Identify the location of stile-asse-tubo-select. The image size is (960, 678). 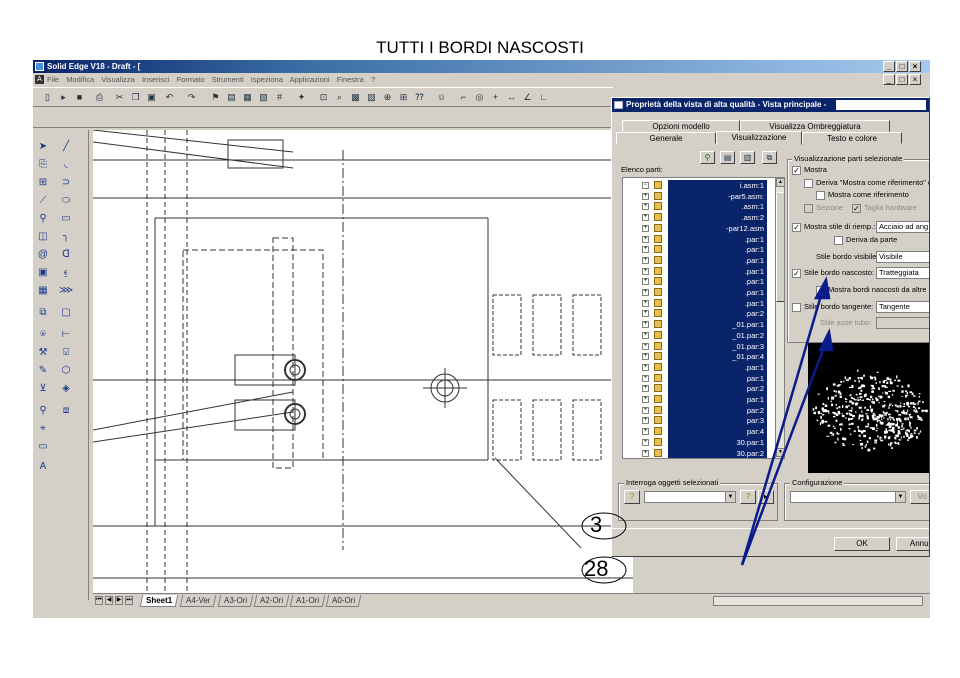
(902, 323).